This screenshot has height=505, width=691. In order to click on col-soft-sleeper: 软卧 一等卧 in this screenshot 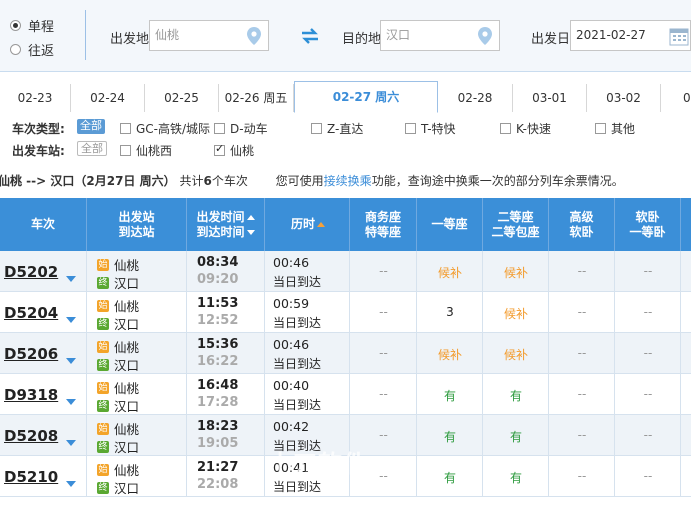, I will do `click(648, 224)`.